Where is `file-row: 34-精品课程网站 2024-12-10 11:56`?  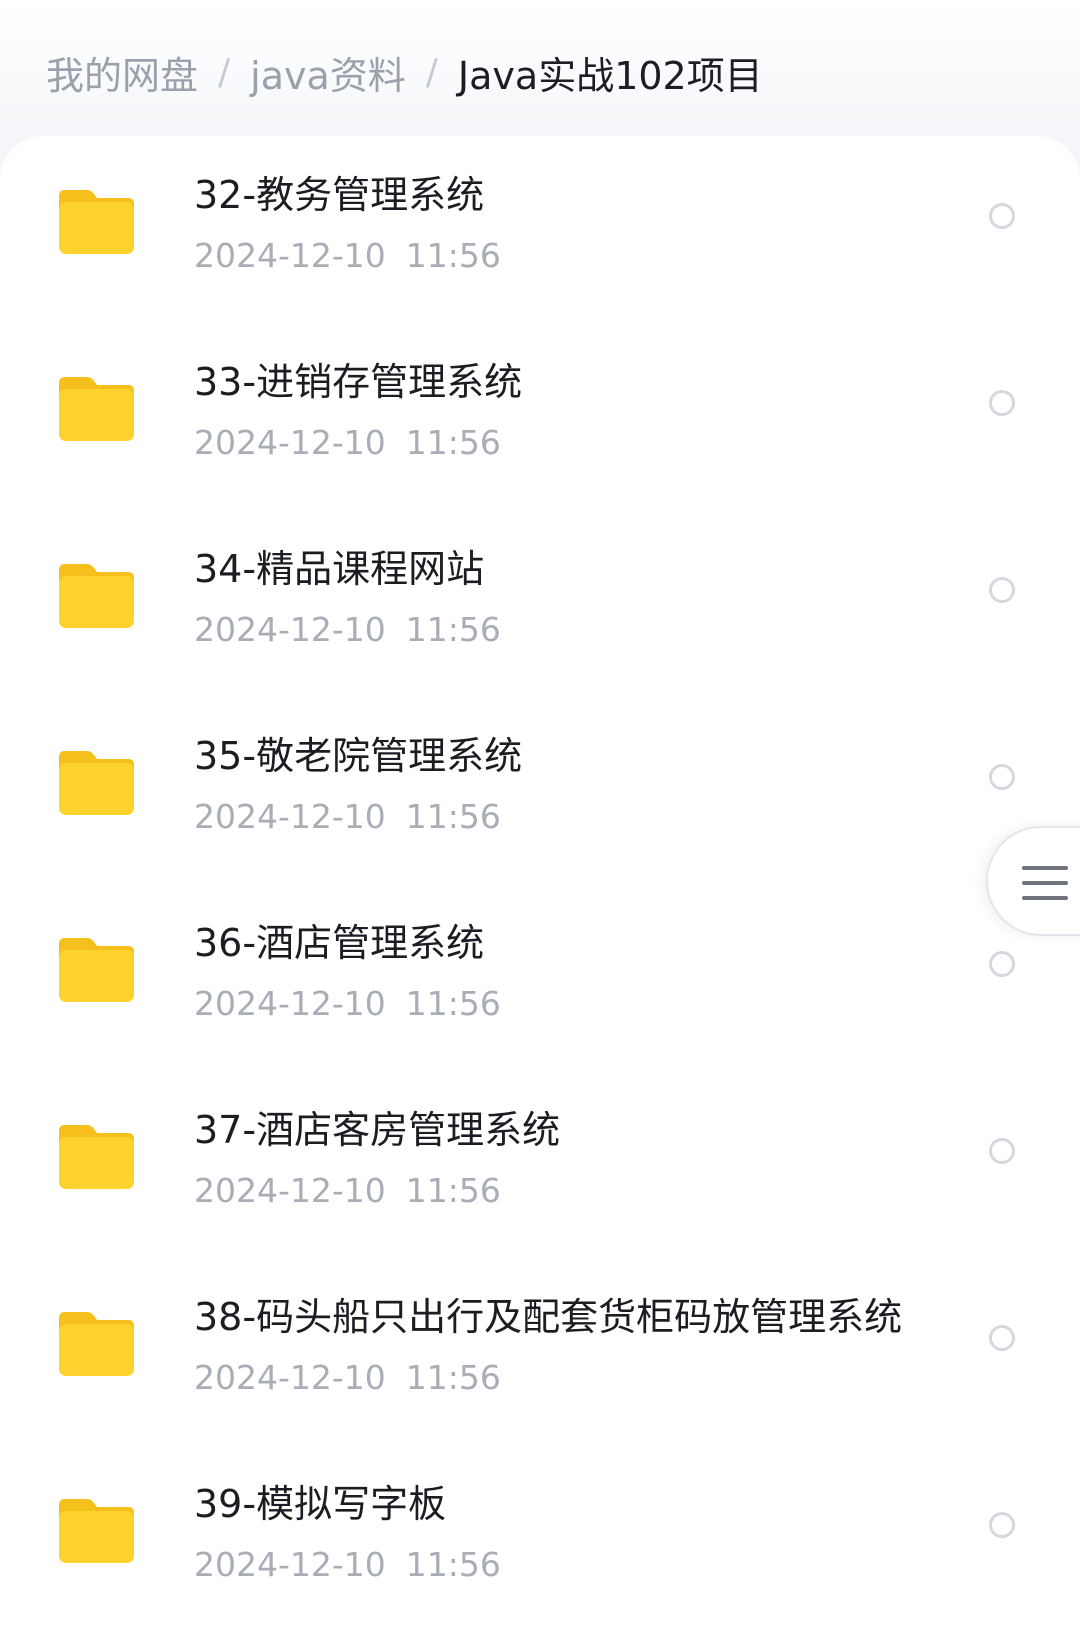 file-row: 34-精品课程网站 2024-12-10 11:56 is located at coordinates (540, 615).